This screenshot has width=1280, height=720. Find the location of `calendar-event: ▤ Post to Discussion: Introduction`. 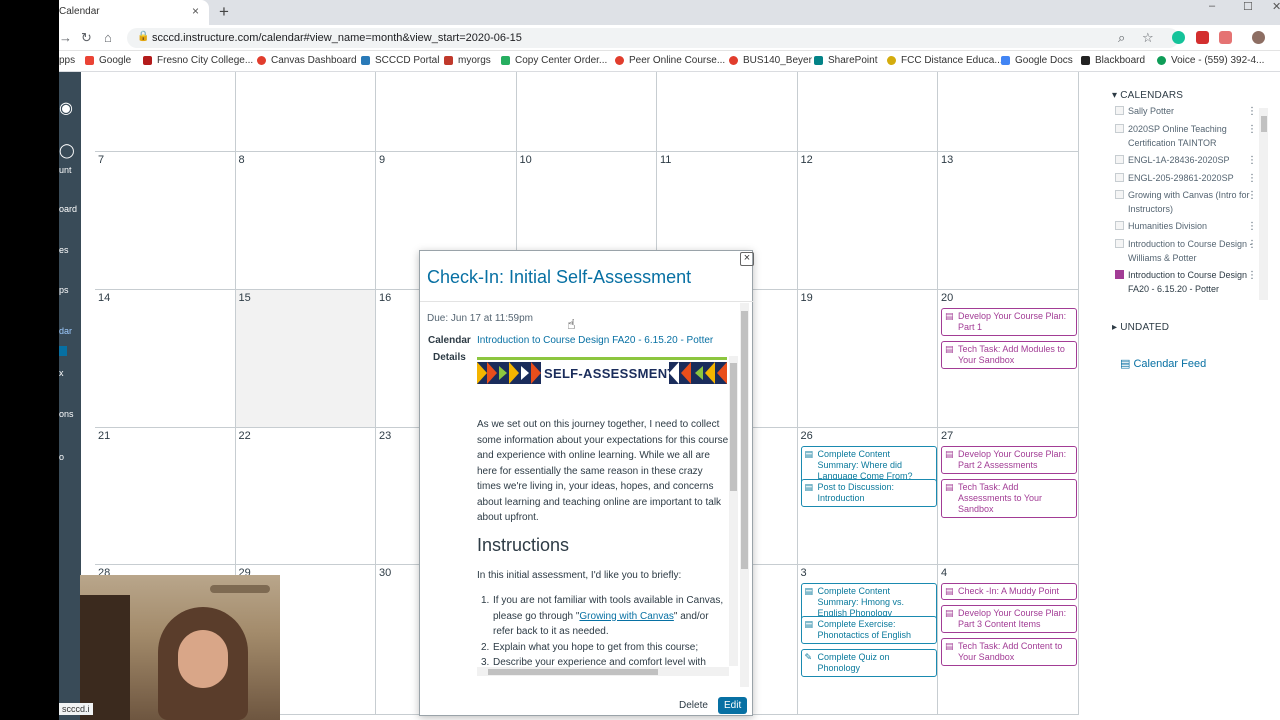

calendar-event: ▤ Post to Discussion: Introduction is located at coordinates (868, 493).